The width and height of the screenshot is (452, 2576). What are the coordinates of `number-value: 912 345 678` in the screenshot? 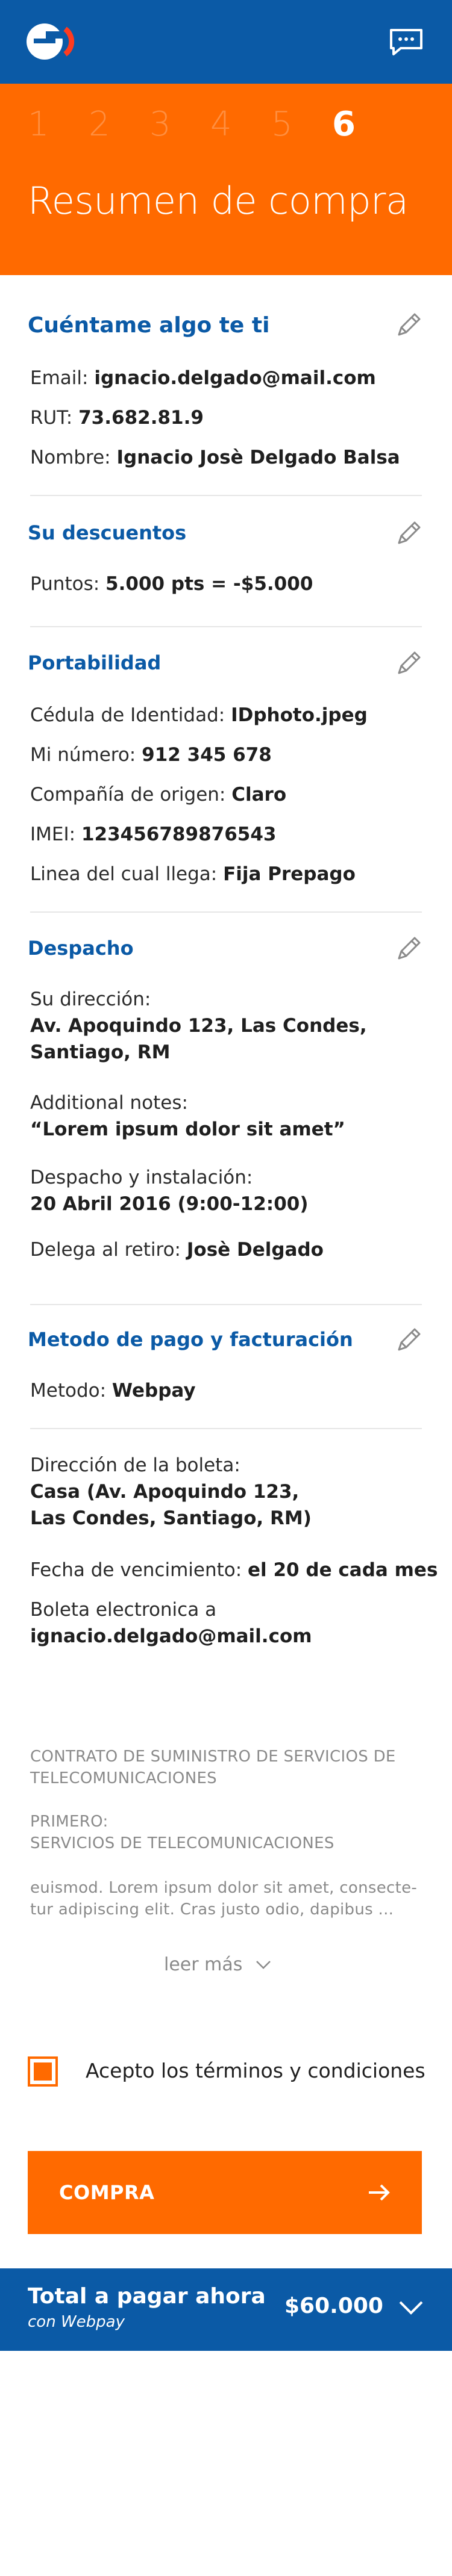 It's located at (207, 755).